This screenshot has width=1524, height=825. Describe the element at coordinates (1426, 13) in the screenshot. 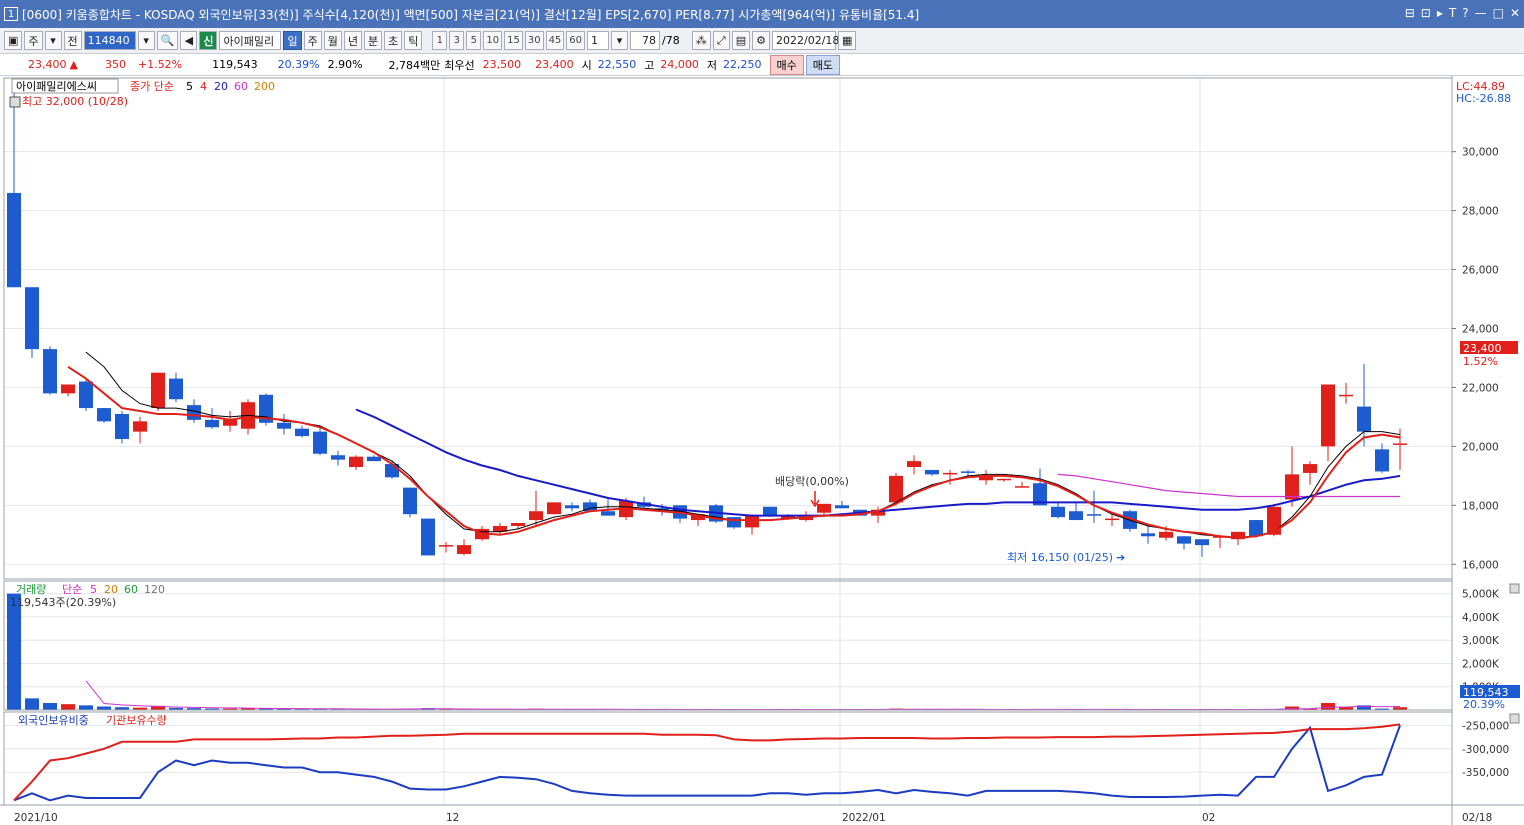

I see `restore-layout-icon: ⊡` at that location.